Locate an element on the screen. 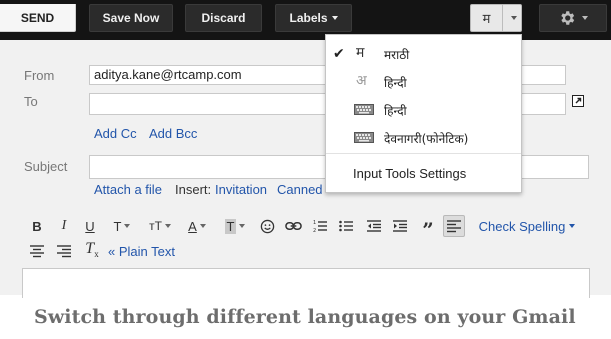  add-bcc-link: Add Bcc is located at coordinates (173, 133).